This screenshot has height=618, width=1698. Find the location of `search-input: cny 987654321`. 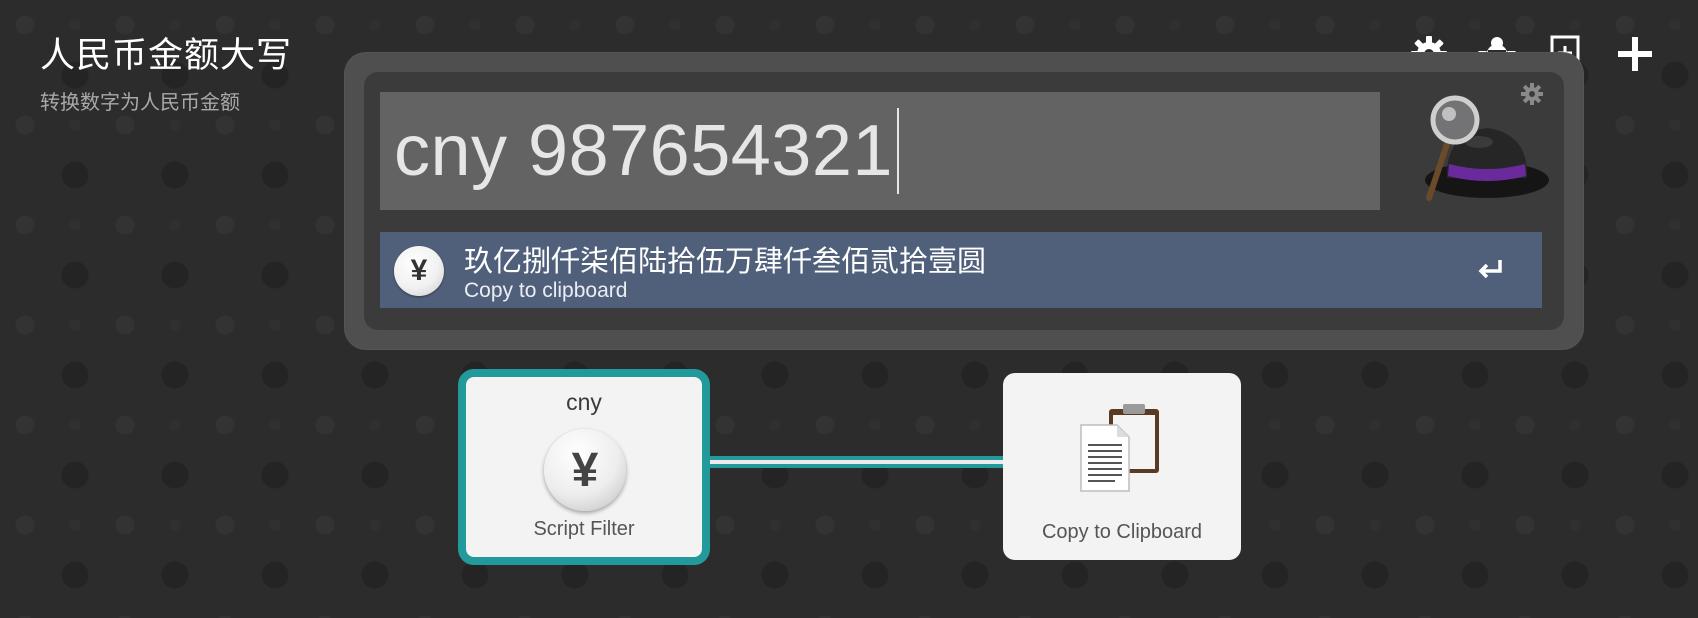

search-input: cny 987654321 is located at coordinates (880, 151).